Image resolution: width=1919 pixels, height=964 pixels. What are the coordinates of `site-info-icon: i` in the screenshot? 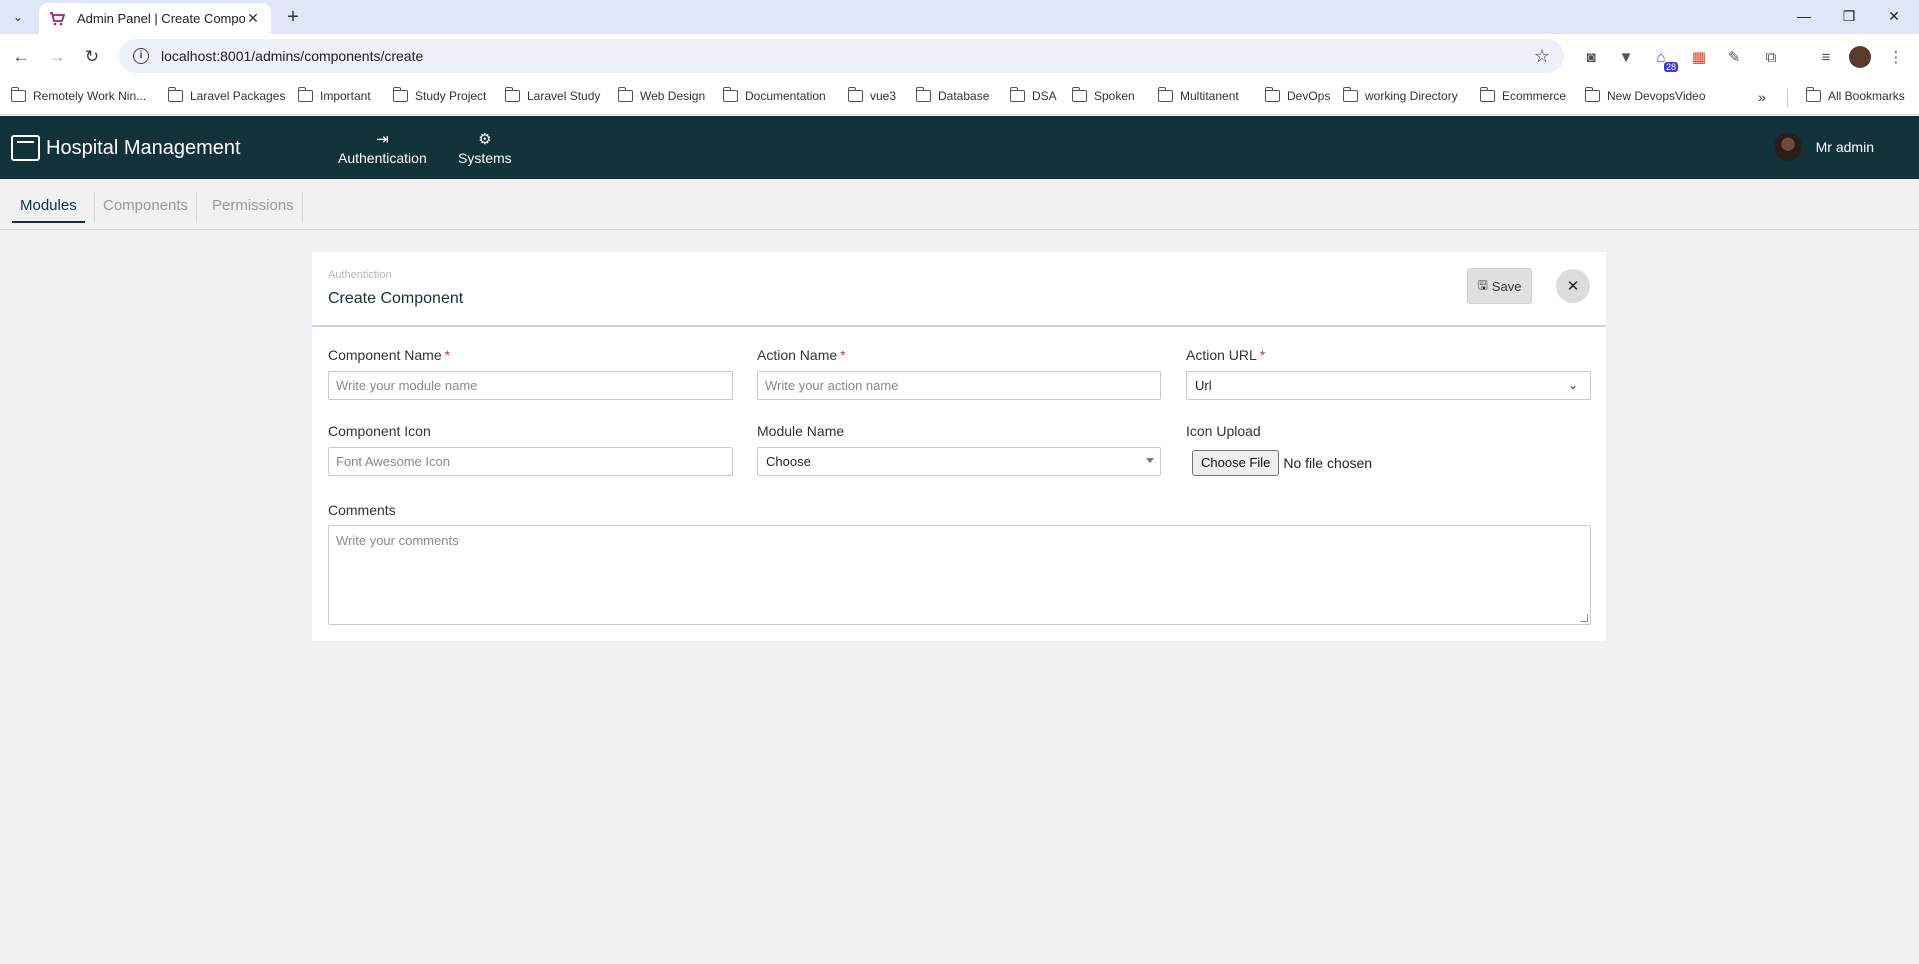 It's located at (141, 56).